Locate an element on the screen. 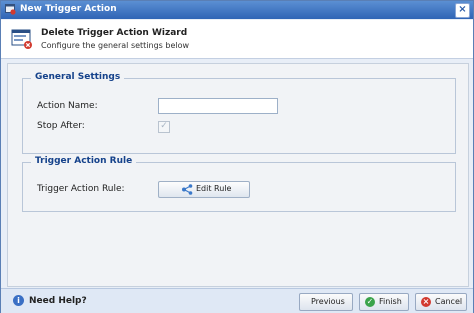 This screenshot has width=474, height=313. previous-label: Previous is located at coordinates (328, 301).